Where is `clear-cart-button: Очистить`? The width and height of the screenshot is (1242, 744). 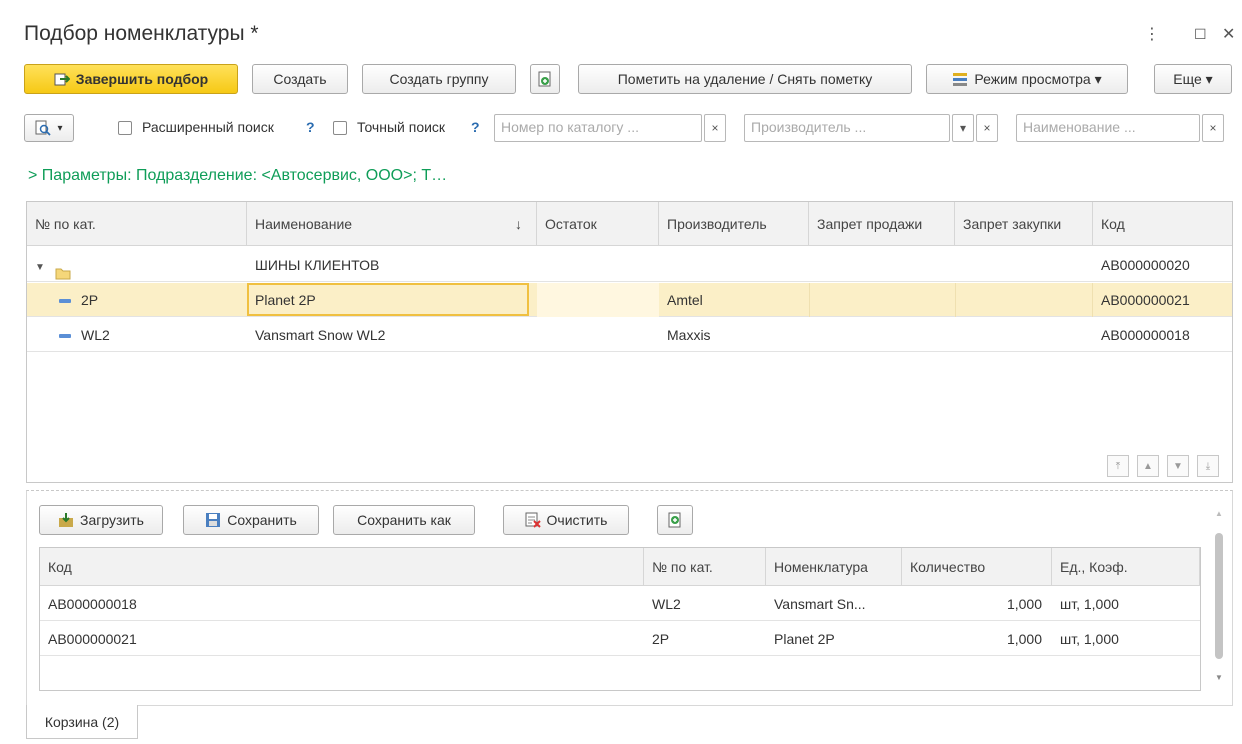 clear-cart-button: Очистить is located at coordinates (566, 520).